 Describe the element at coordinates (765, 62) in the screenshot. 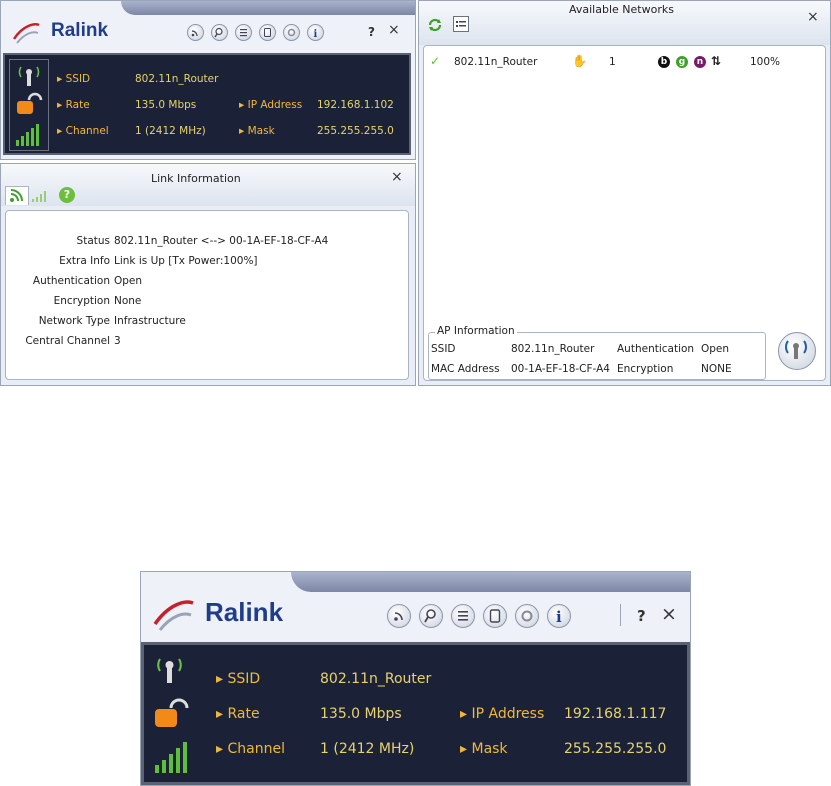

I see `network-signal: 100%` at that location.